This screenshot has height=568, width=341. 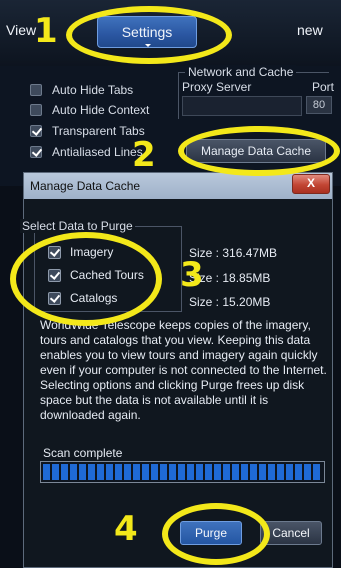 What do you see at coordinates (217, 87) in the screenshot?
I see `proxy-server-label: Proxy Server` at bounding box center [217, 87].